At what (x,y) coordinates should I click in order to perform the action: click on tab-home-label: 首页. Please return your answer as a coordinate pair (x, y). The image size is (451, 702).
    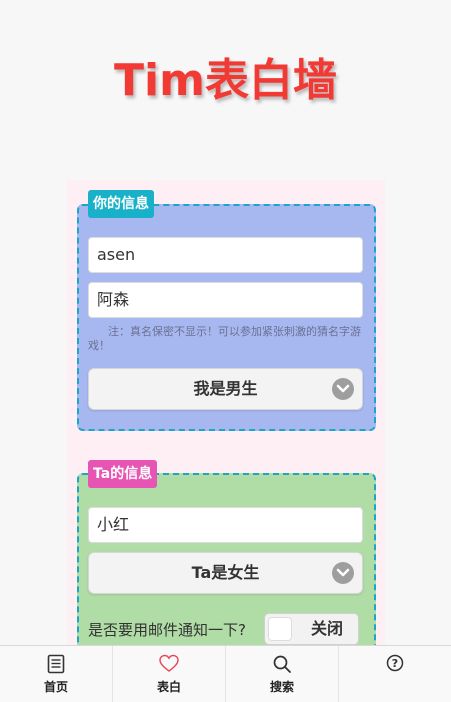
    Looking at the image, I should click on (55, 687).